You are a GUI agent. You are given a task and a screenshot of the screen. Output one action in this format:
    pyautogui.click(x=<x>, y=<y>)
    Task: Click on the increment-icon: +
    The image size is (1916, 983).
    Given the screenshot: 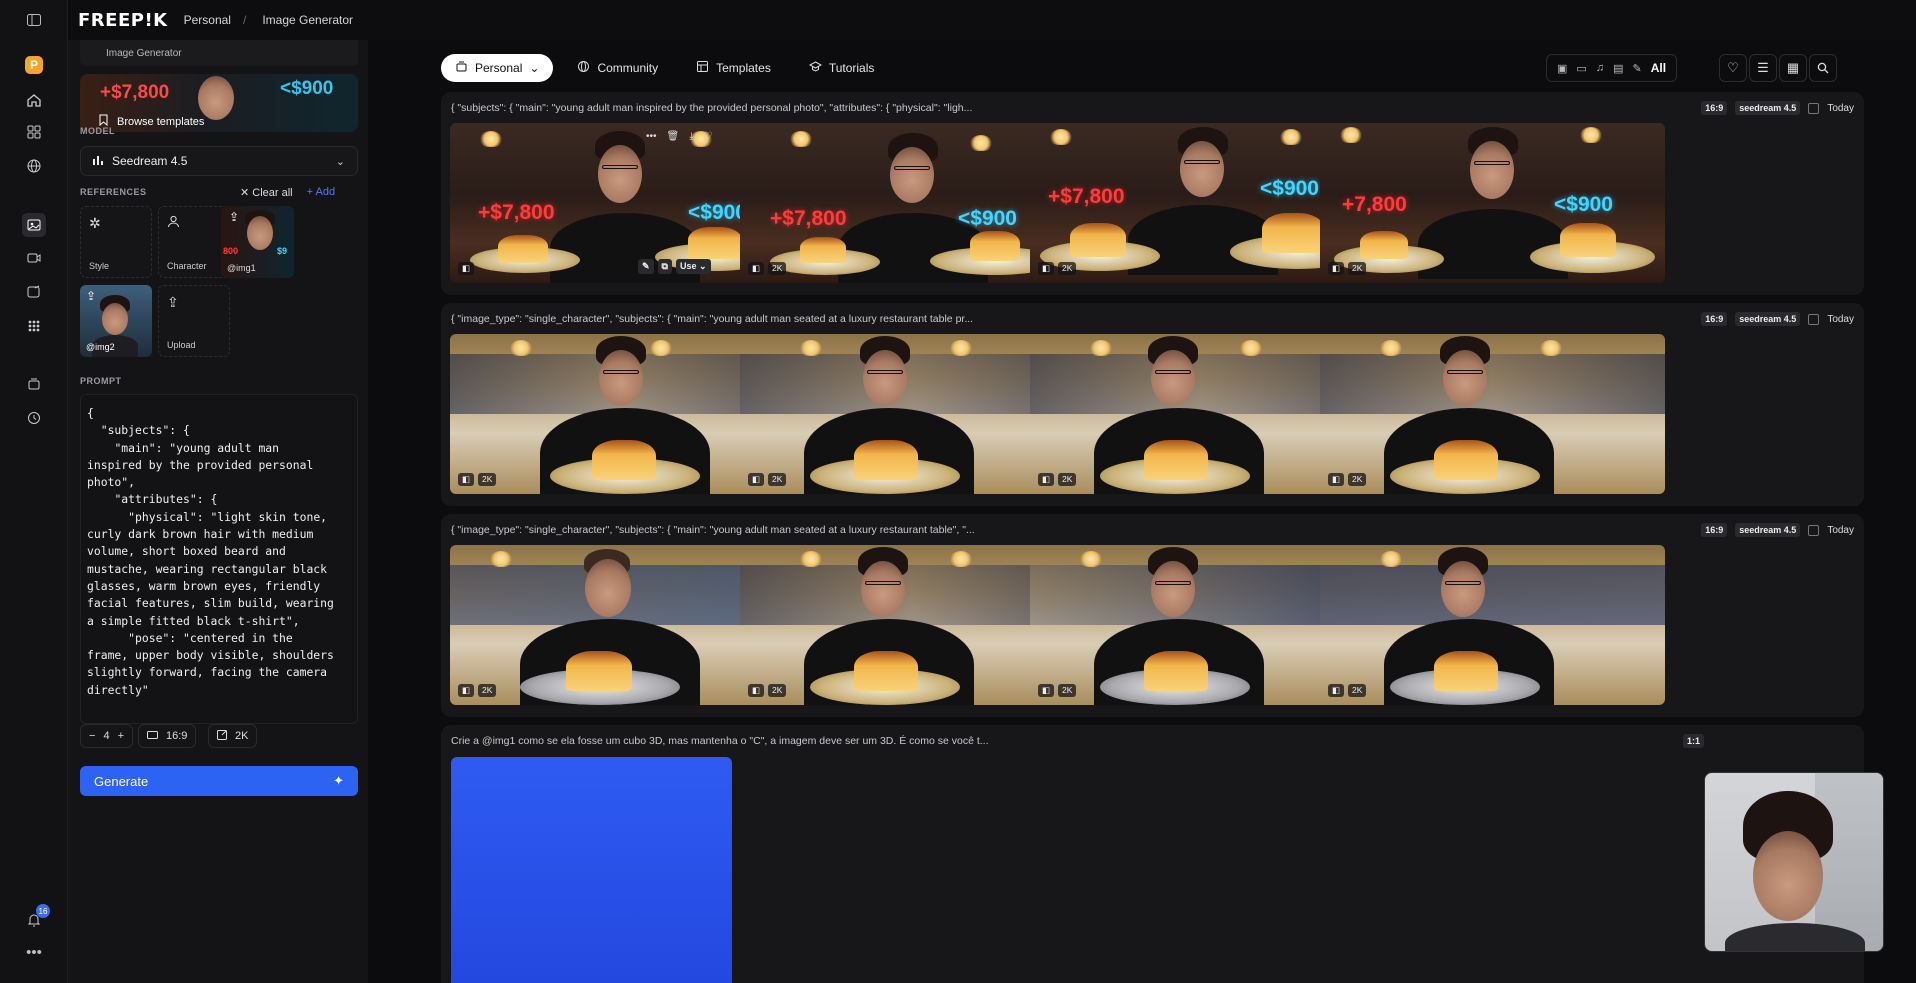 What is the action you would take?
    pyautogui.click(x=121, y=736)
    